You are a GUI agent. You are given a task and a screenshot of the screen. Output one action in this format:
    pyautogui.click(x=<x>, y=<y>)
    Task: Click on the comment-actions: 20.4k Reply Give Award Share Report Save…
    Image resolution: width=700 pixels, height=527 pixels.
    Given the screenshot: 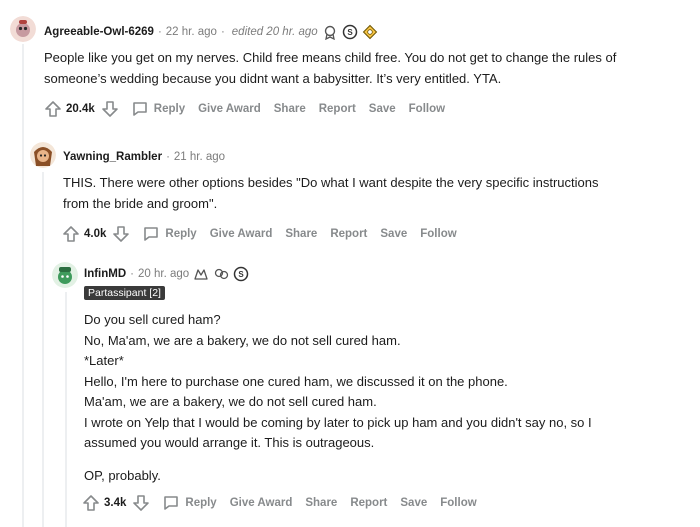 What is the action you would take?
    pyautogui.click(x=244, y=109)
    